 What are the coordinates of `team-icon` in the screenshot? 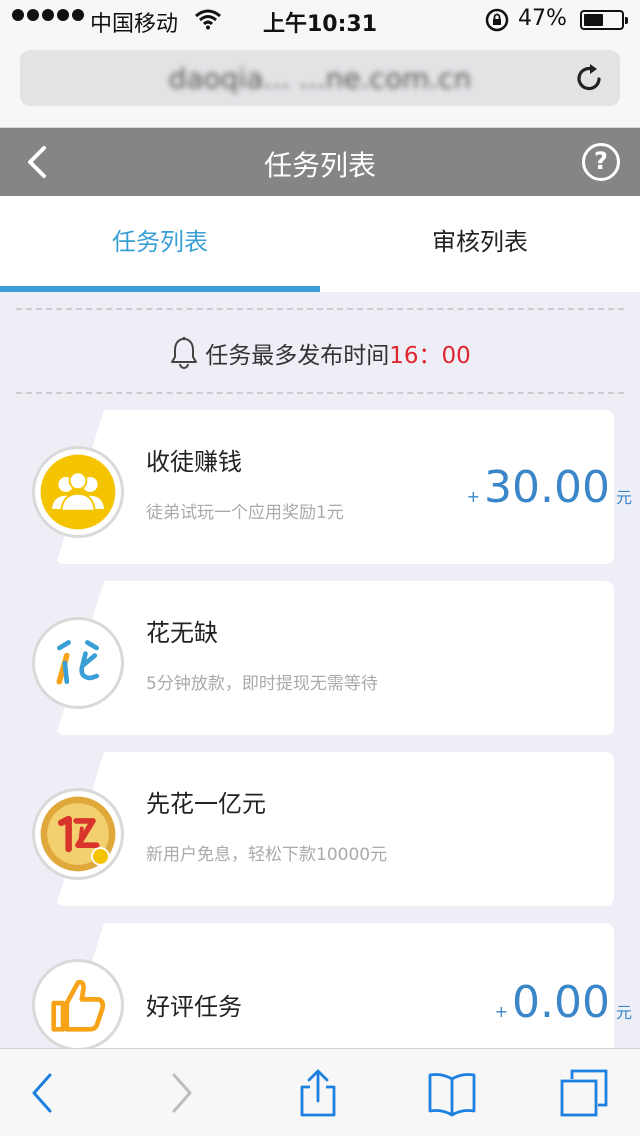 It's located at (78, 492).